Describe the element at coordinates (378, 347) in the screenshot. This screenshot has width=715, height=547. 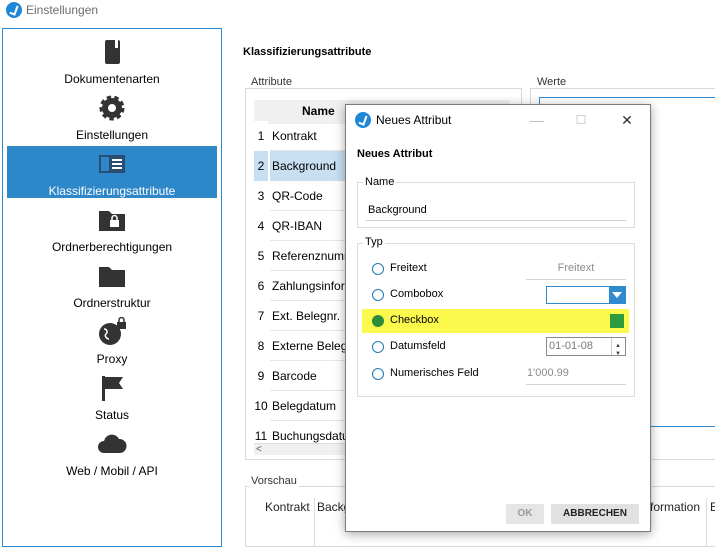
I see `radio-datumsfeld` at that location.